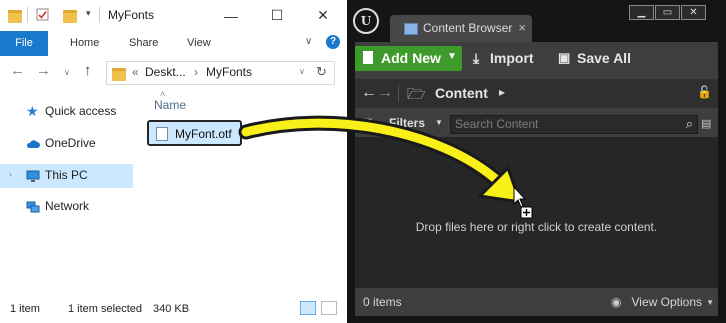 This screenshot has width=726, height=323. I want to click on cloud-icon, so click(33, 144).